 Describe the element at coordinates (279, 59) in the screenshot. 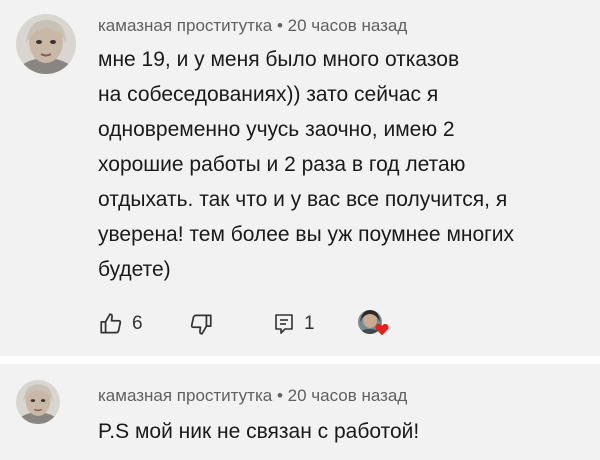

I see `comment-text-line: мне 19, и у меня было много отказов` at that location.